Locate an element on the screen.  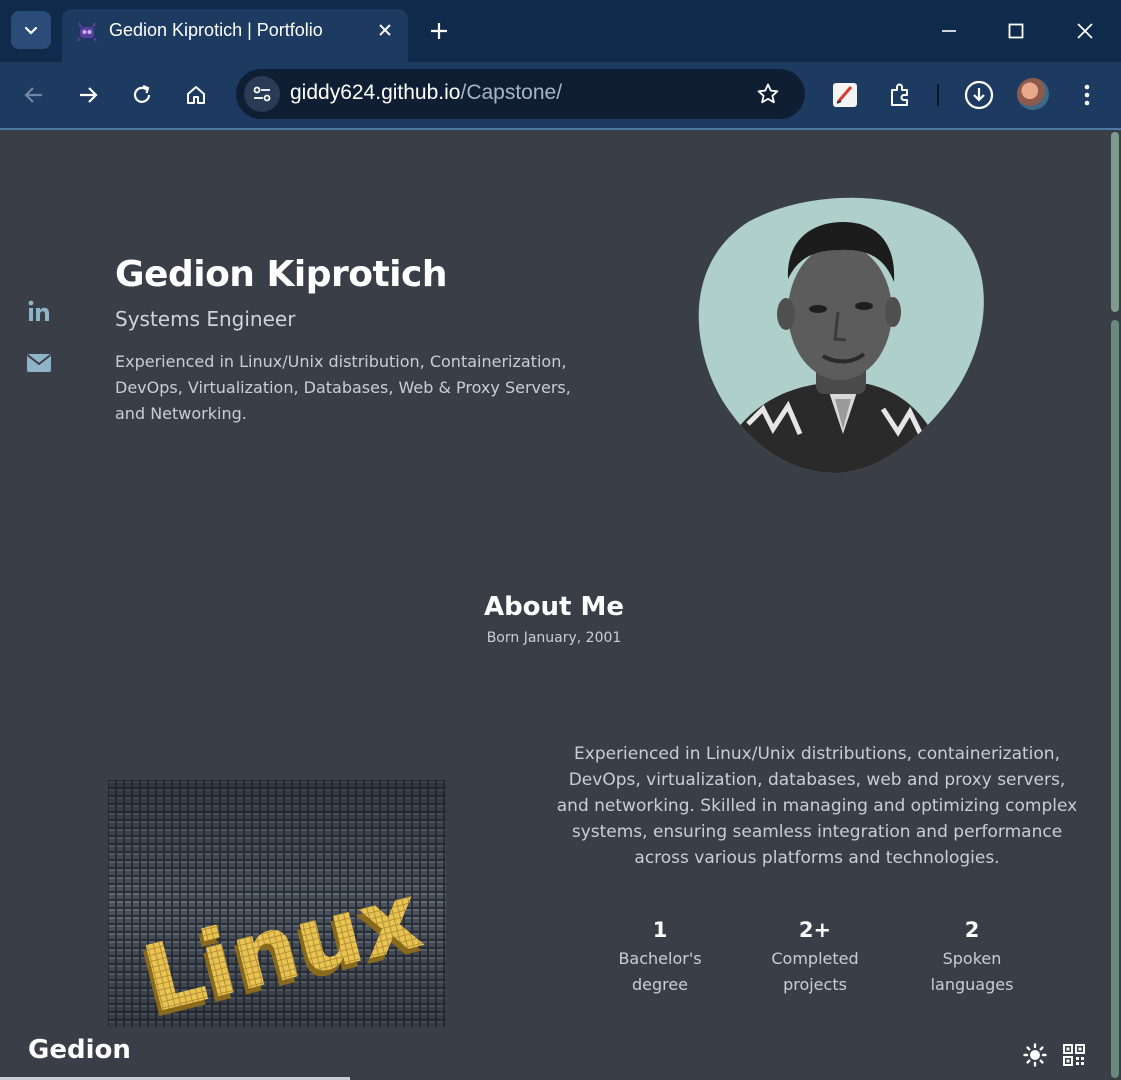
email-link is located at coordinates (39, 363).